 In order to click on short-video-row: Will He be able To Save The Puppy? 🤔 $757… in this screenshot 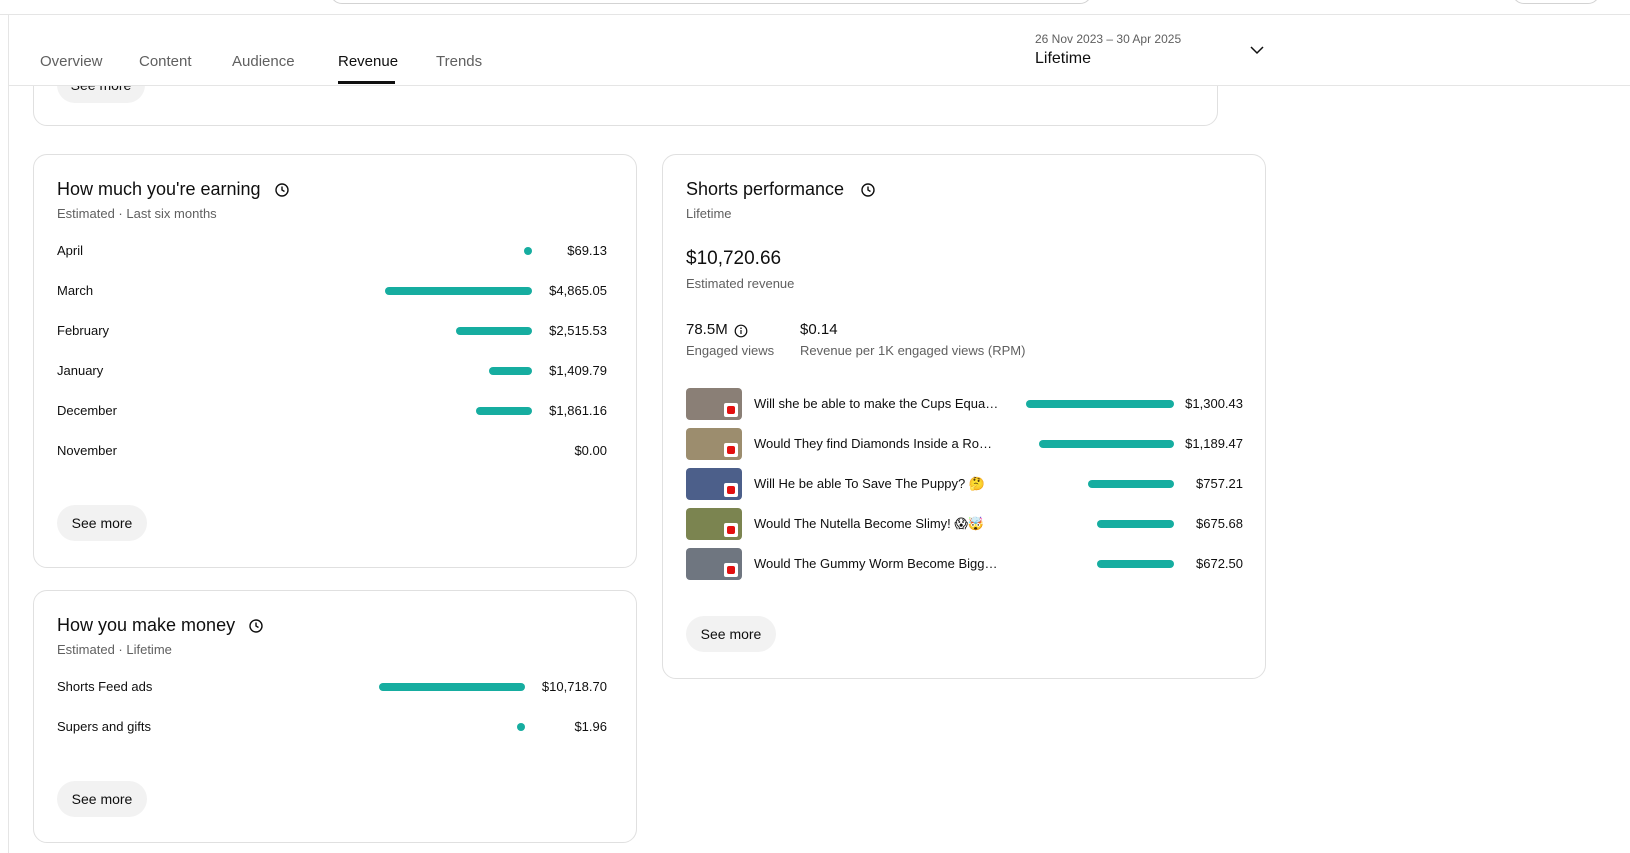, I will do `click(964, 485)`.